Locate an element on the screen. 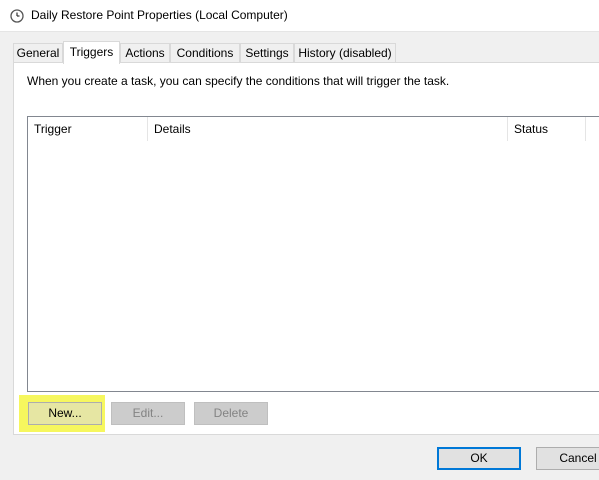  tab-general: General is located at coordinates (38, 52).